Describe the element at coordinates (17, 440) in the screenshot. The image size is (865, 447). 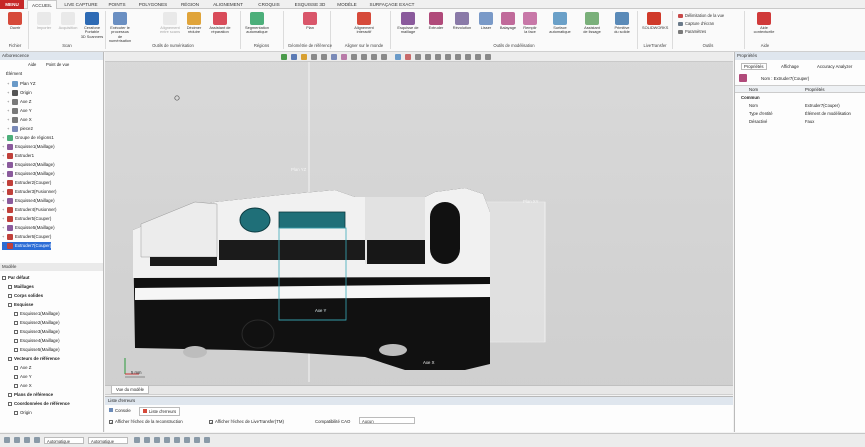
I see `status-tool-2-icon` at that location.